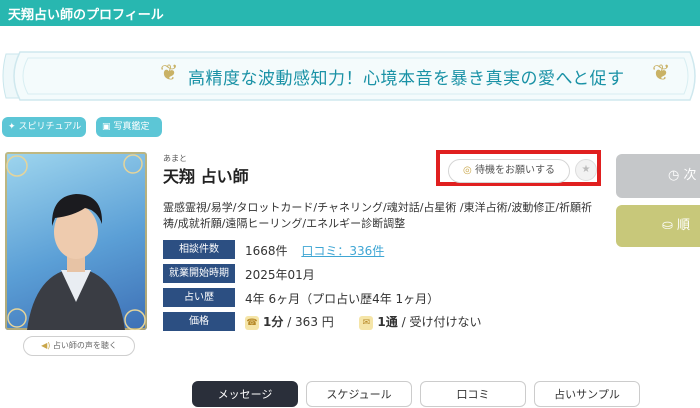 The height and width of the screenshot is (408, 700). What do you see at coordinates (50, 127) in the screenshot?
I see `category-label: スピリチュアル` at bounding box center [50, 127].